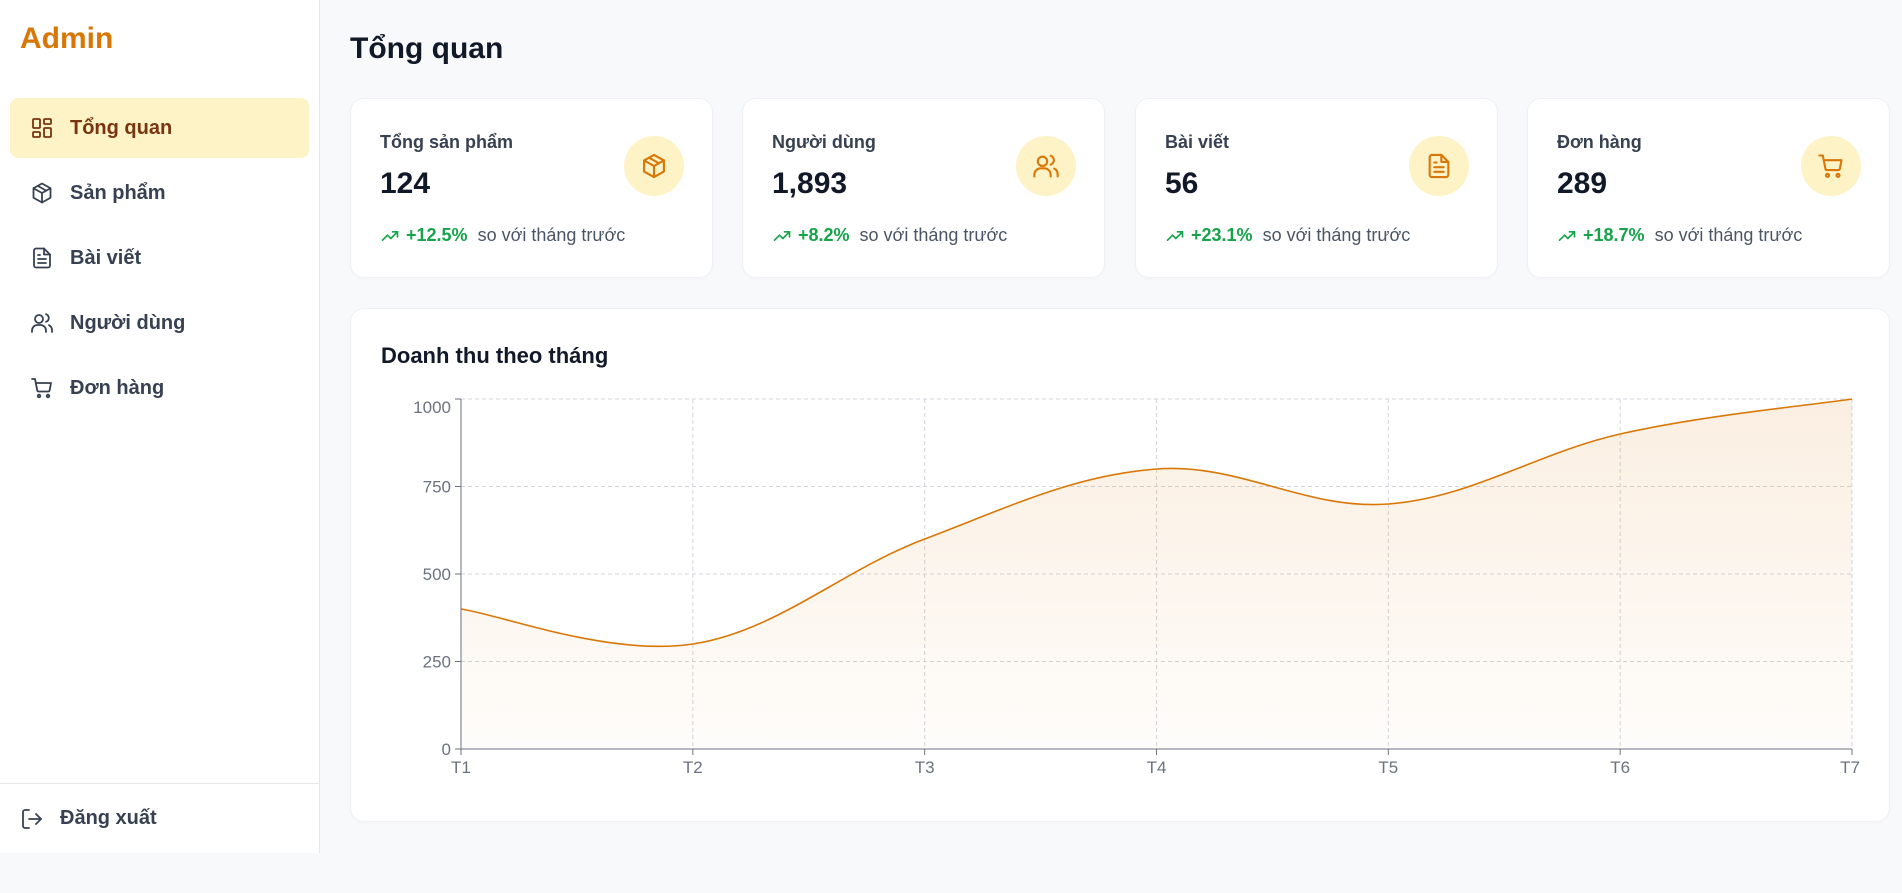  What do you see at coordinates (106, 257) in the screenshot?
I see `sidebar-item-label: Bài viết` at bounding box center [106, 257].